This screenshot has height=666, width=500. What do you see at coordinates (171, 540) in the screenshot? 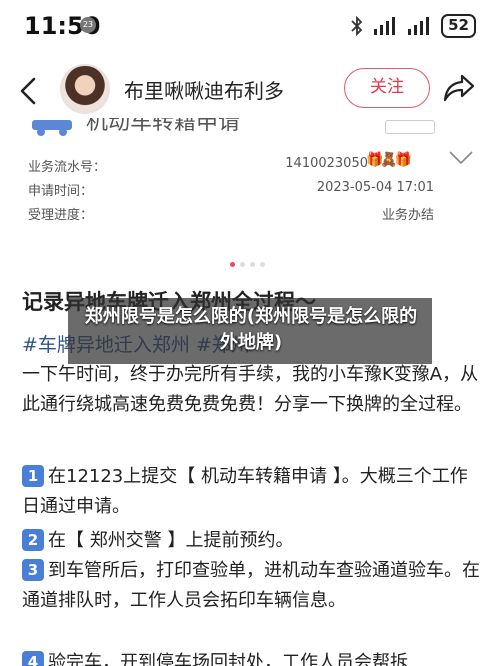
I see `step-text: 在【 郑州交警 】上提前预约。` at bounding box center [171, 540].